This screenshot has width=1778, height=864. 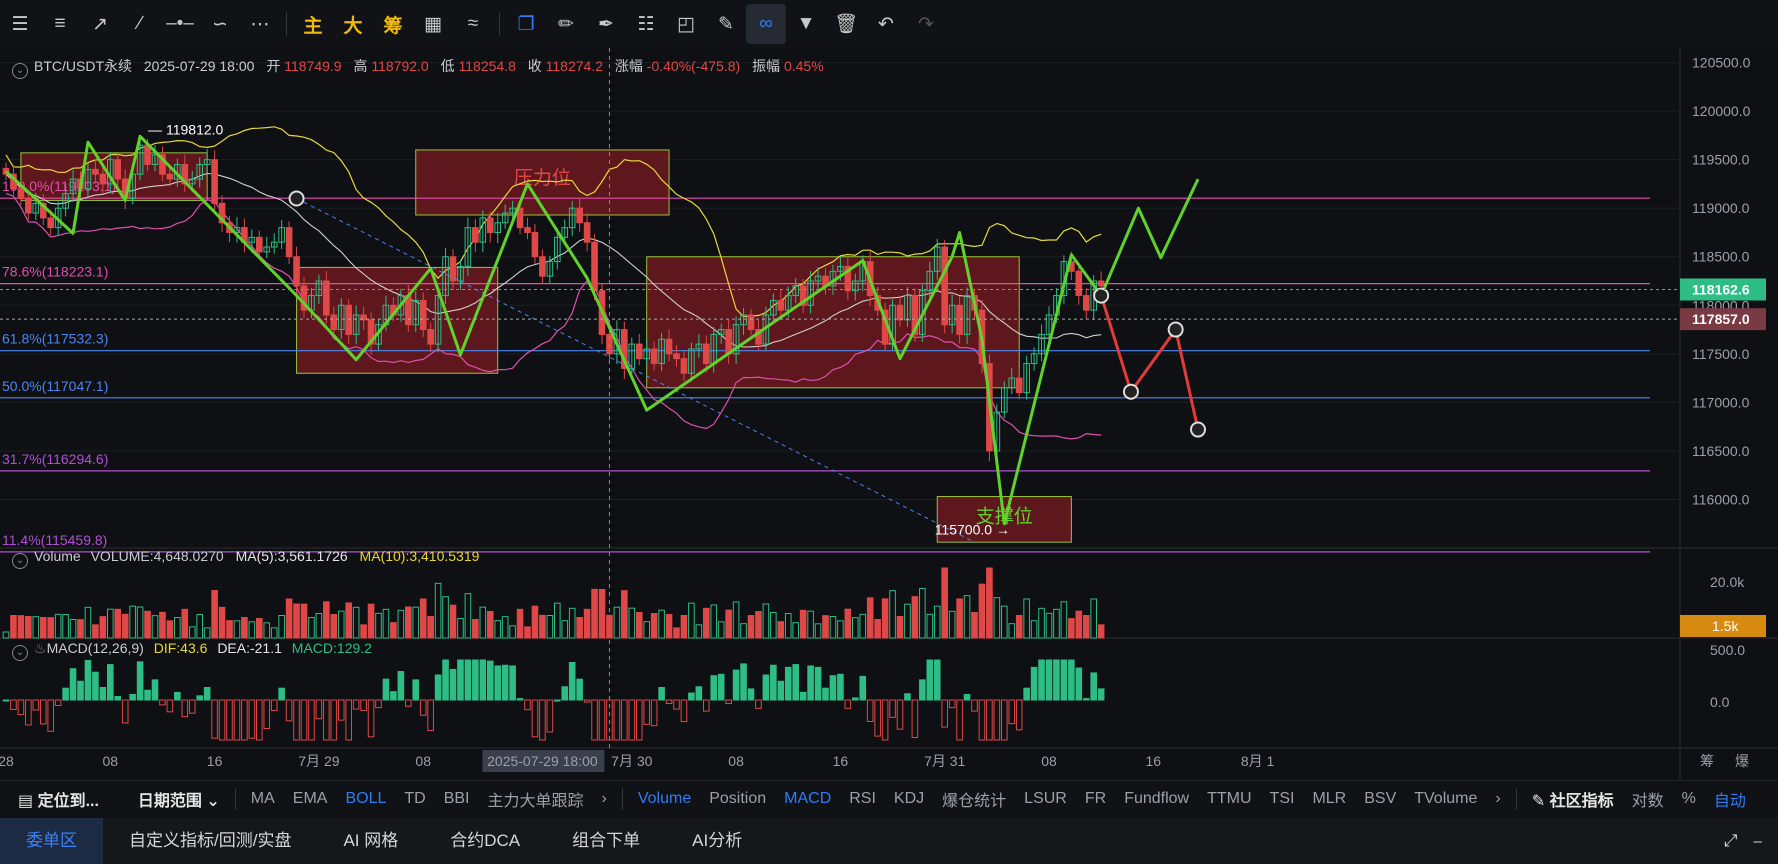 I want to click on candle-body, so click(x=475, y=235).